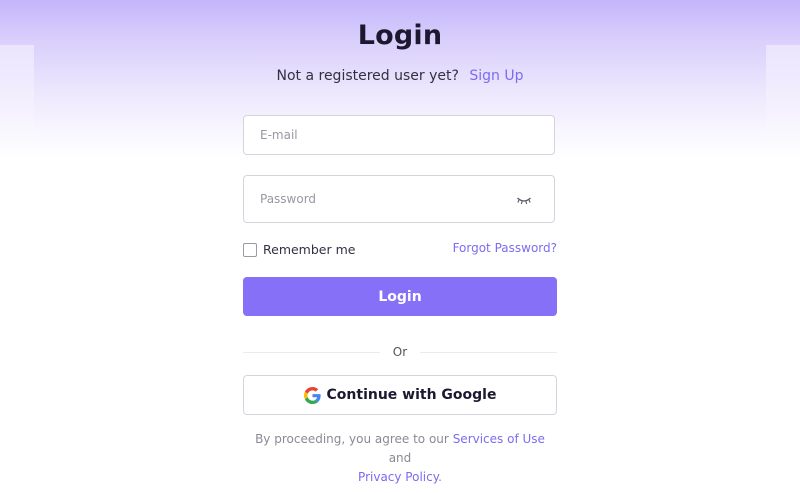 This screenshot has height=493, width=800. What do you see at coordinates (783, 105) in the screenshot?
I see `background-panel-right` at bounding box center [783, 105].